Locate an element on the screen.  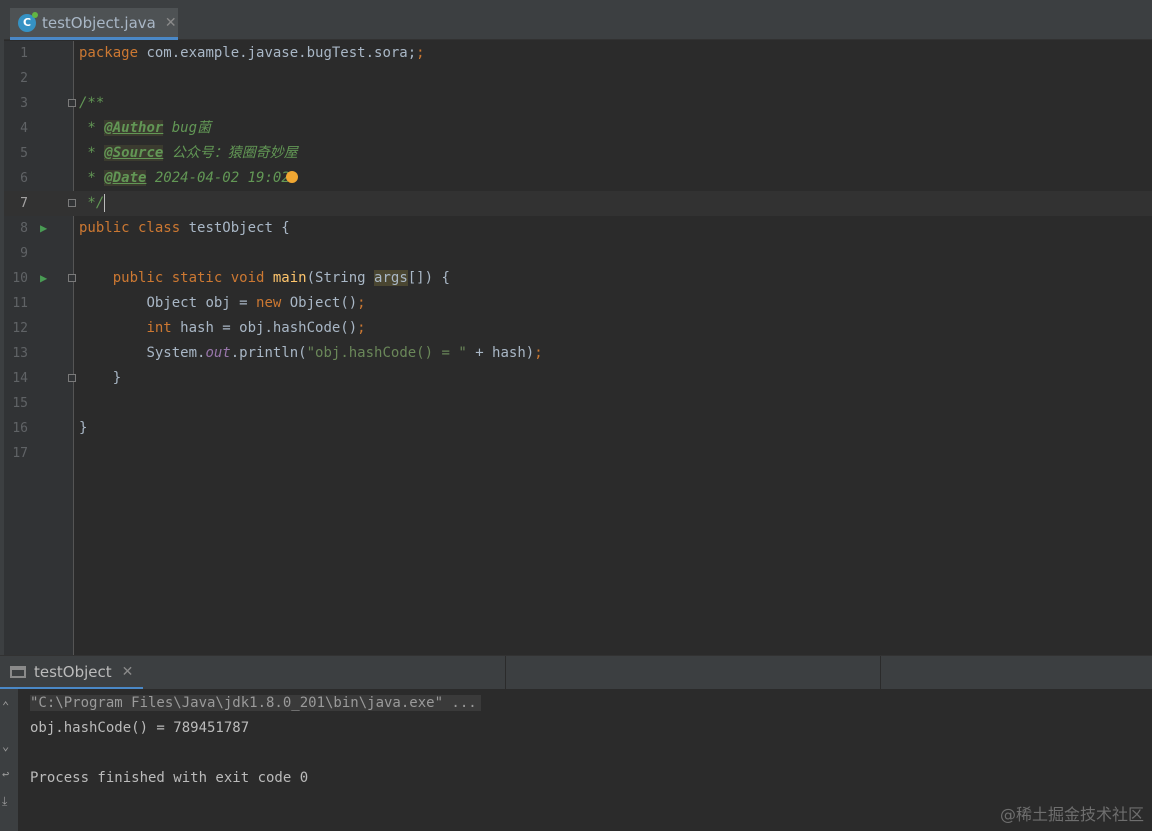
code-line: 8 ▶ public class testObject { is located at coordinates (578, 228).